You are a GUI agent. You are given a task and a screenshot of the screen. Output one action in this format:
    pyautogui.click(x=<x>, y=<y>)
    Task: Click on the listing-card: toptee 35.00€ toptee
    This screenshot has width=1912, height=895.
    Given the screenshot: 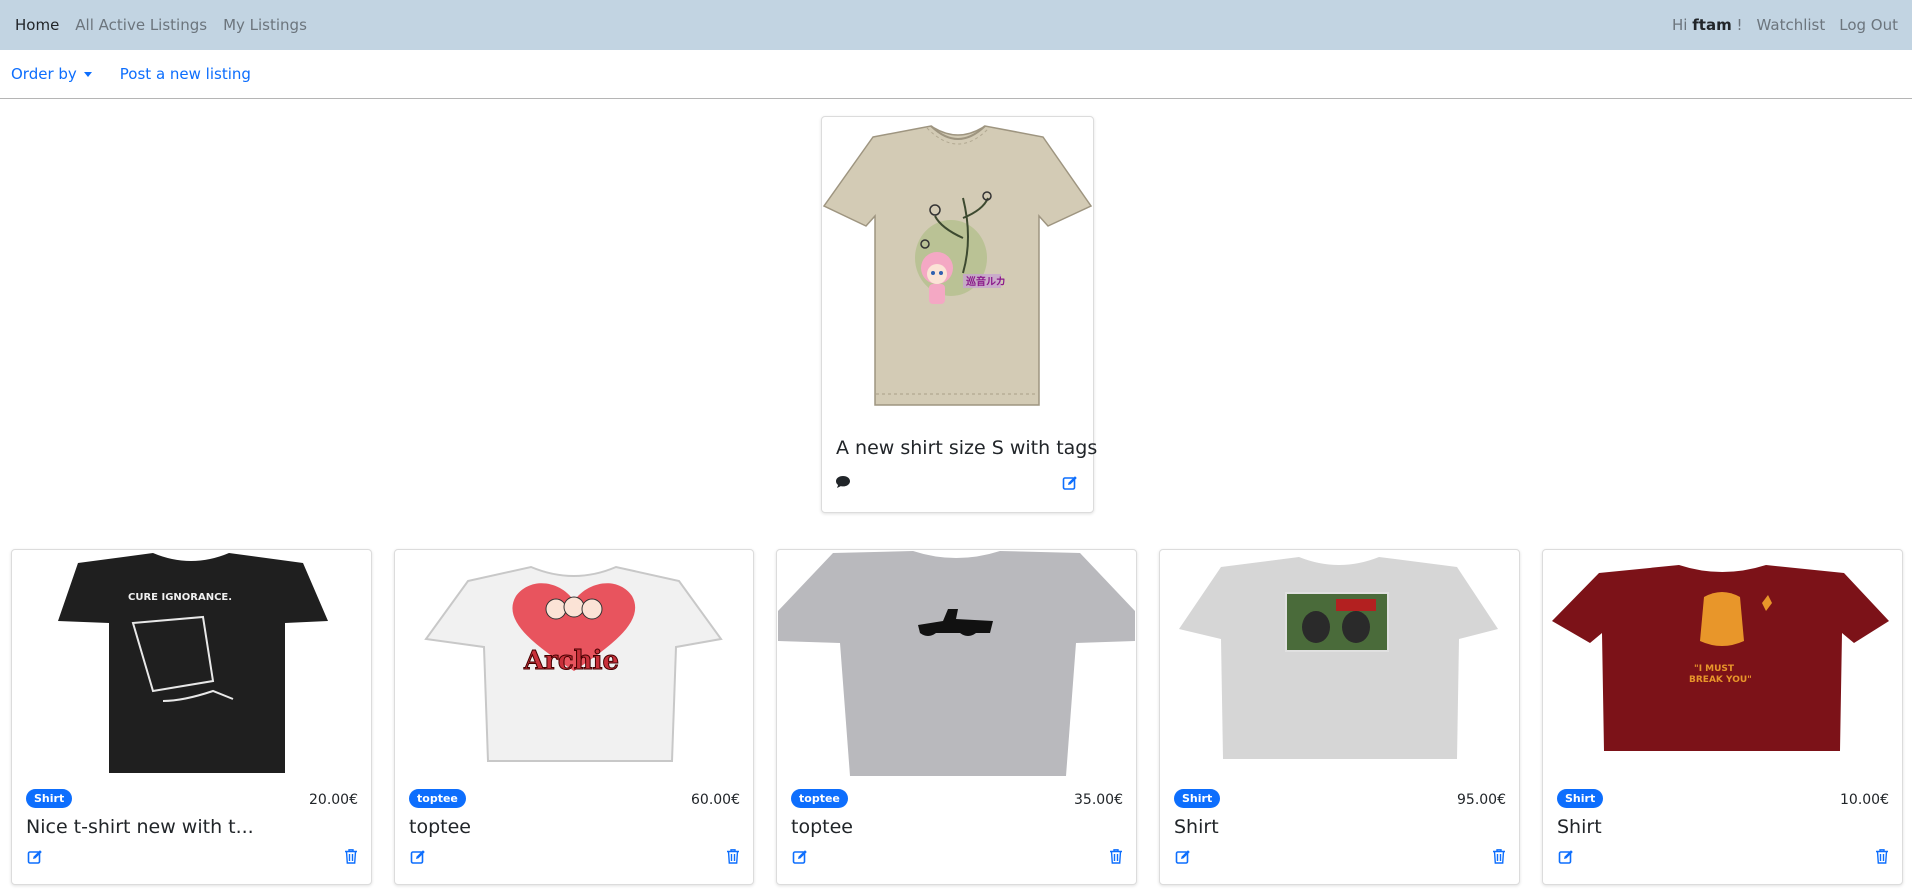 What is the action you would take?
    pyautogui.click(x=956, y=717)
    